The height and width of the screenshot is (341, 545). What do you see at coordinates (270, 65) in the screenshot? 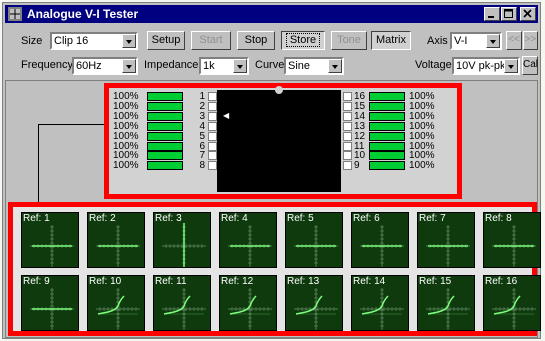
I see `curve-label: Curve` at bounding box center [270, 65].